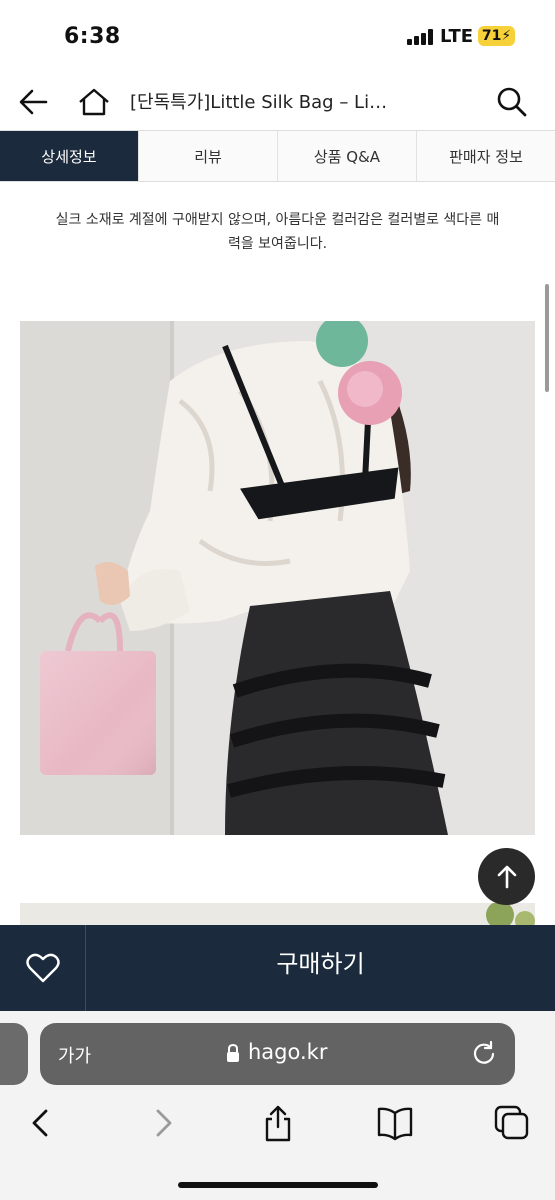 The width and height of the screenshot is (555, 1200). I want to click on home-indicator, so click(278, 1185).